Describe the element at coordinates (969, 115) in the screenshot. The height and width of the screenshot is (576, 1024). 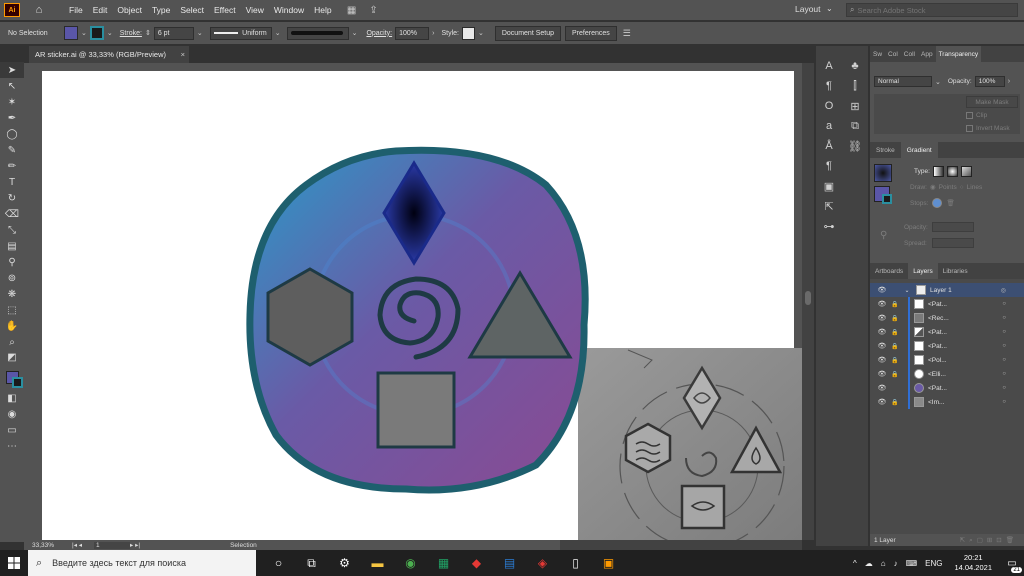
I see `clip-checkbox` at that location.